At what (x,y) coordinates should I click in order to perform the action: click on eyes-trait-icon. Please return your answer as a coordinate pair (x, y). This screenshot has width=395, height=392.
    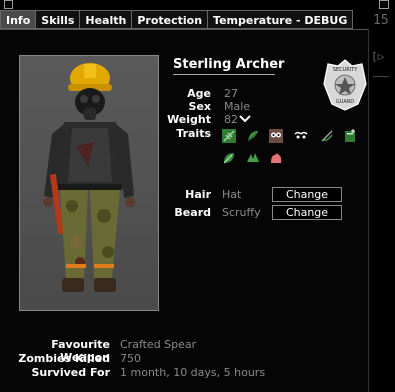
    Looking at the image, I should click on (301, 136).